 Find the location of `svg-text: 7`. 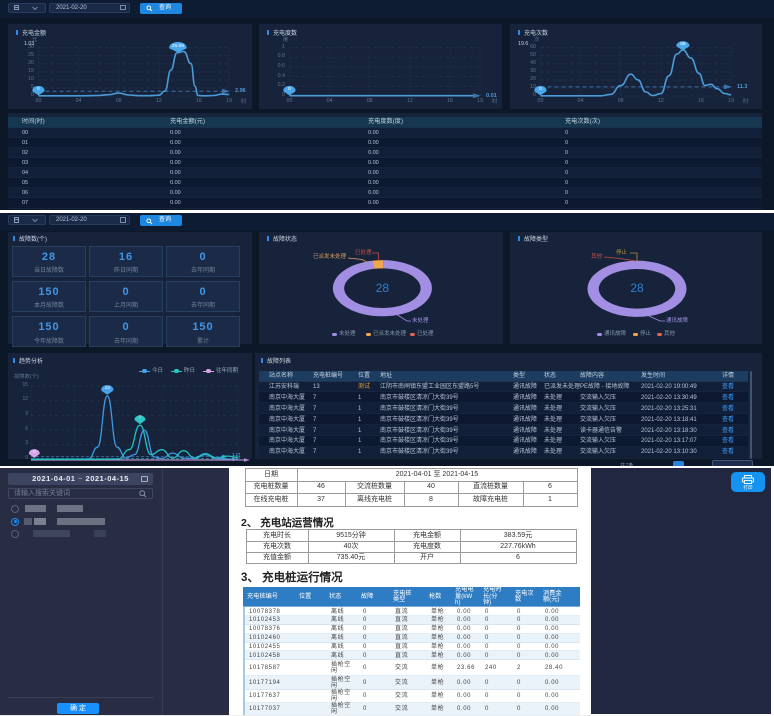

svg-text: 7 is located at coordinates (140, 417).